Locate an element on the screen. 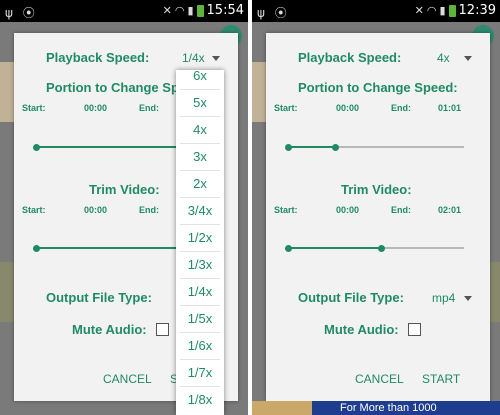 This screenshot has height=415, width=500. menu-item-3x: 3x is located at coordinates (200, 156).